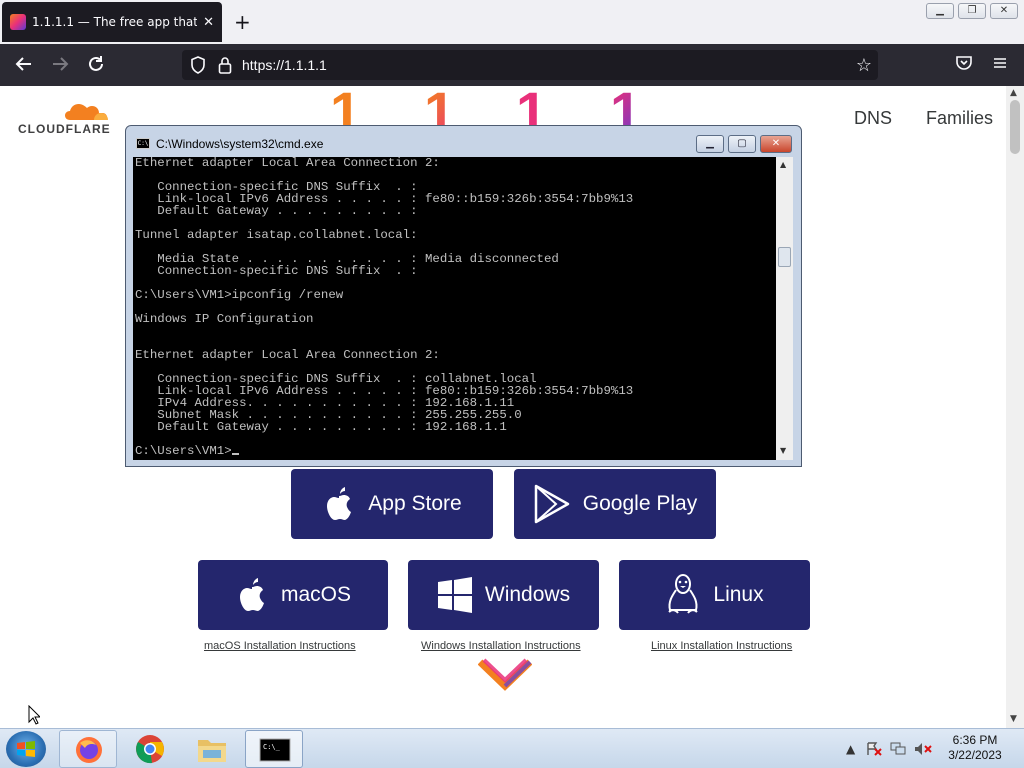 The image size is (1024, 768). What do you see at coordinates (18, 22) in the screenshot?
I see `cloudflare-favicon-icon` at bounding box center [18, 22].